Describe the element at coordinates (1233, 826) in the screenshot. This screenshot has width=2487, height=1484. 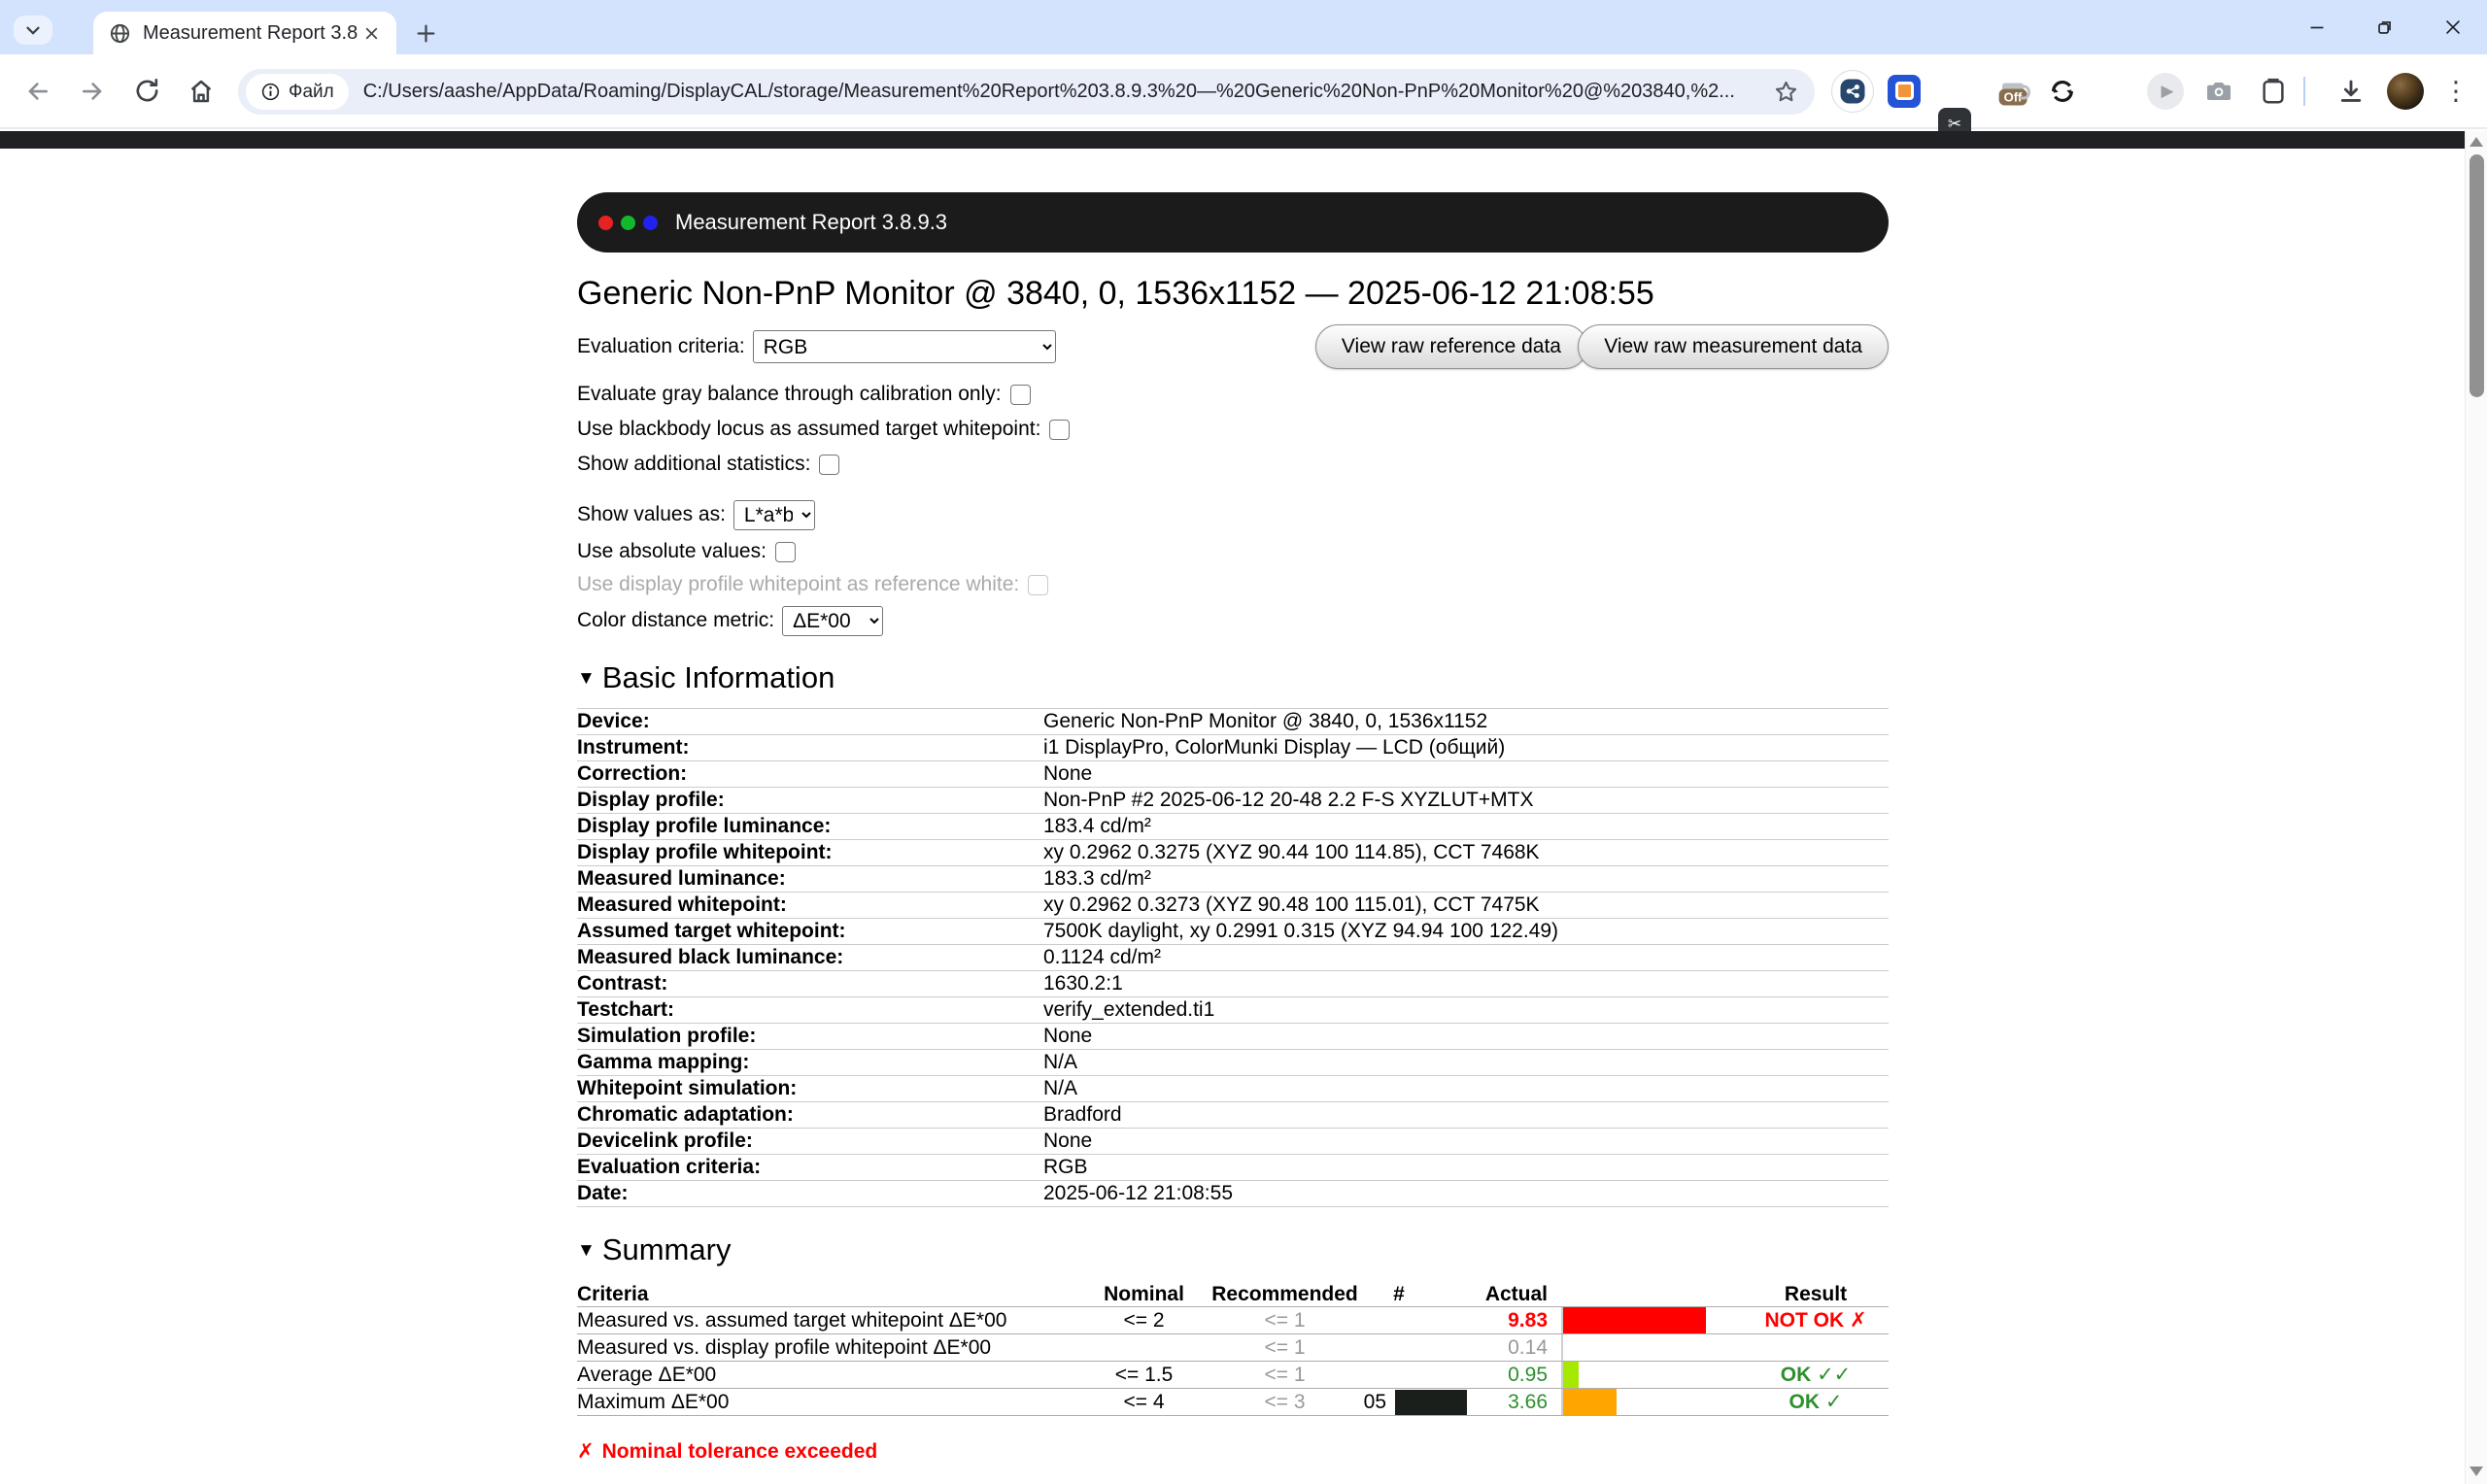
I see `table-row: Display profile luminance: 183.4 cd/m²` at that location.